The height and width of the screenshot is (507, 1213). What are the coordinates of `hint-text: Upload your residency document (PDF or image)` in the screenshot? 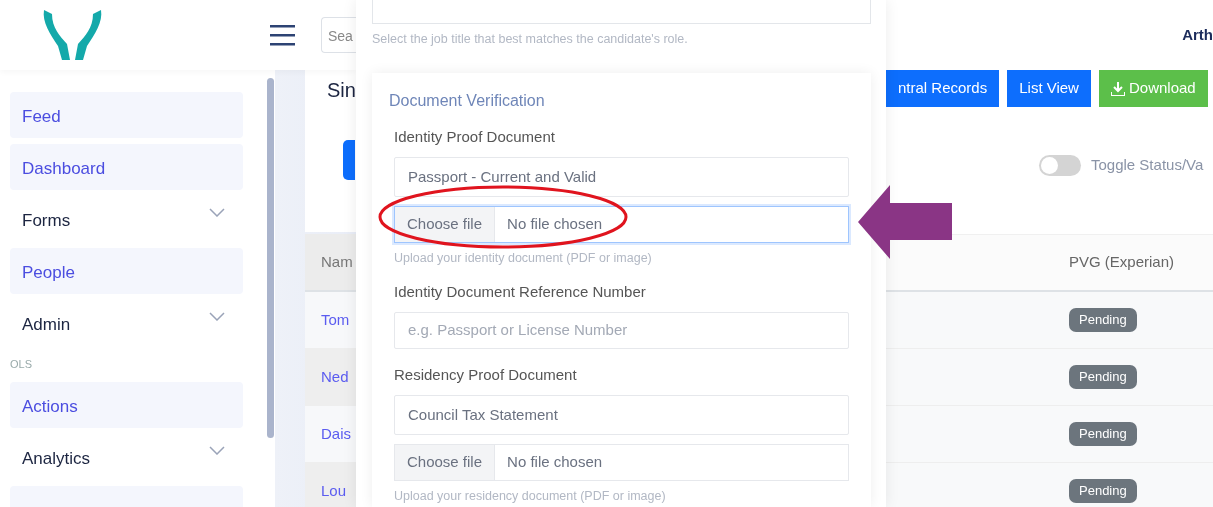 It's located at (530, 496).